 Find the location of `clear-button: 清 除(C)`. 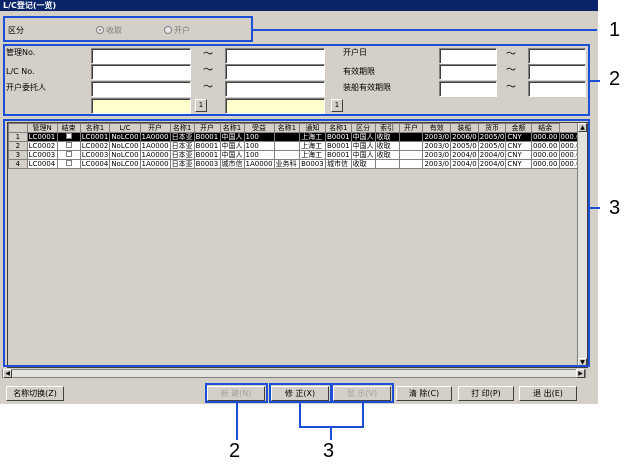

clear-button: 清 除(C) is located at coordinates (424, 393).